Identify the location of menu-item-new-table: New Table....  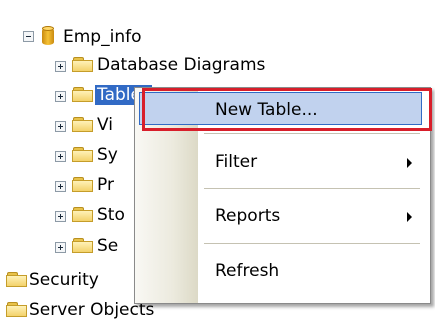
(282, 110).